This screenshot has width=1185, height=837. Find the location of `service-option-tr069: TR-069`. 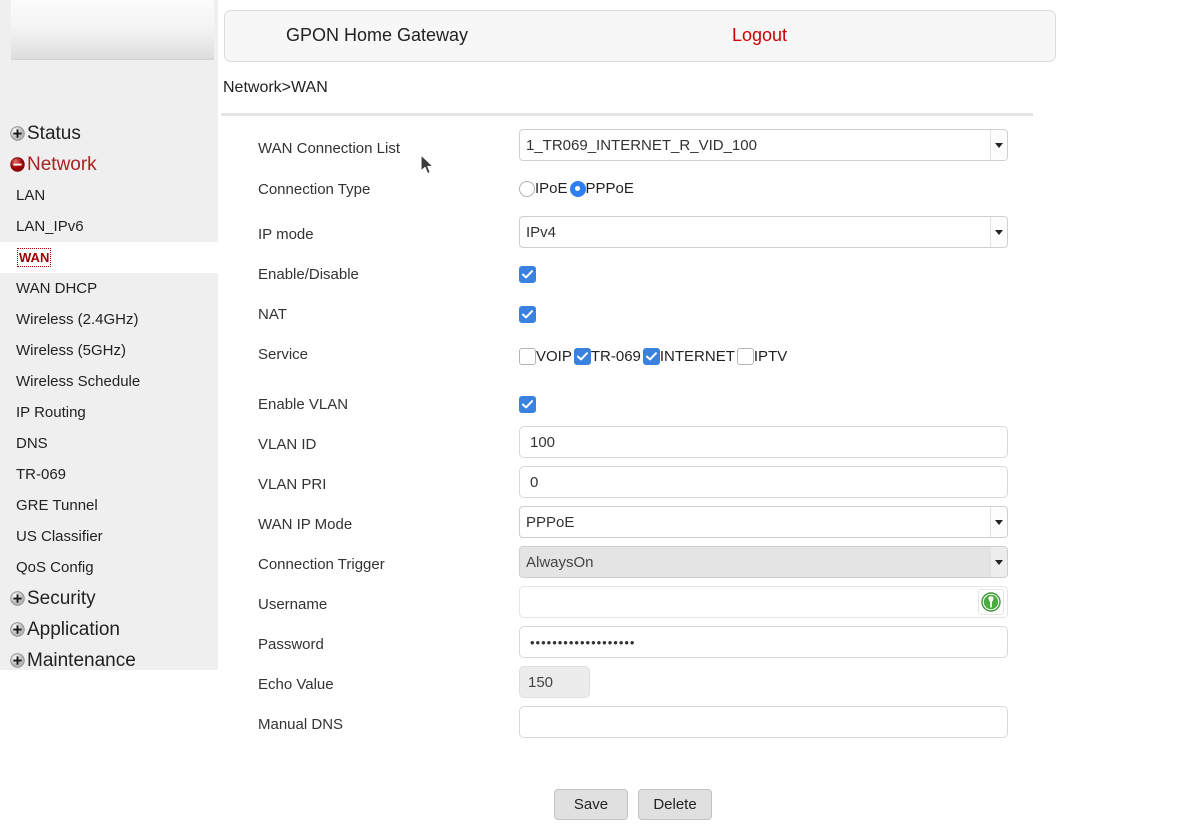

service-option-tr069: TR-069 is located at coordinates (608, 356).